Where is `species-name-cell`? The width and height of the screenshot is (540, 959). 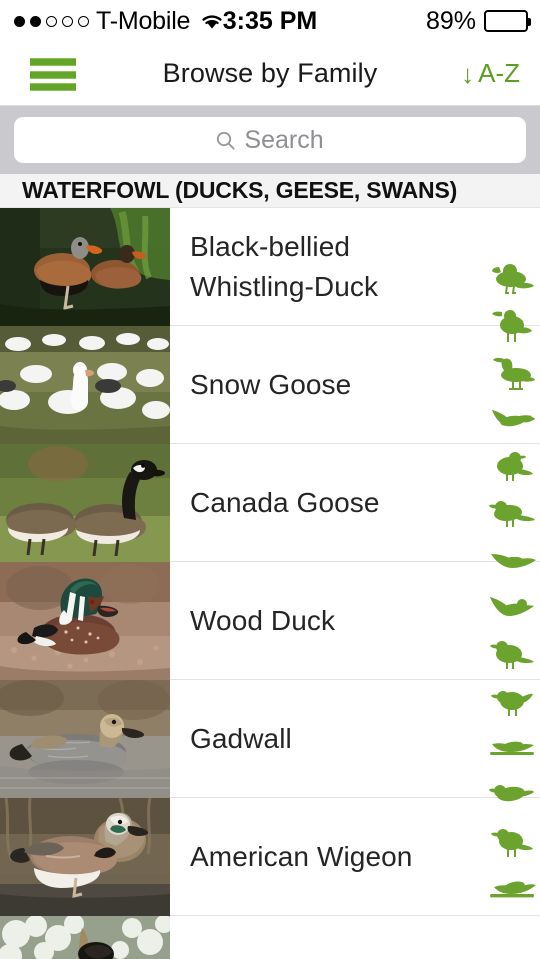 species-name-cell is located at coordinates (355, 937).